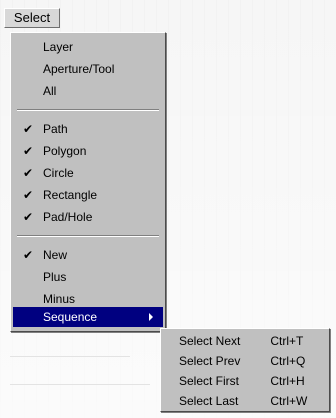  Describe the element at coordinates (88, 151) in the screenshot. I see `menu-item-polygon: ✔ Polygon` at that location.